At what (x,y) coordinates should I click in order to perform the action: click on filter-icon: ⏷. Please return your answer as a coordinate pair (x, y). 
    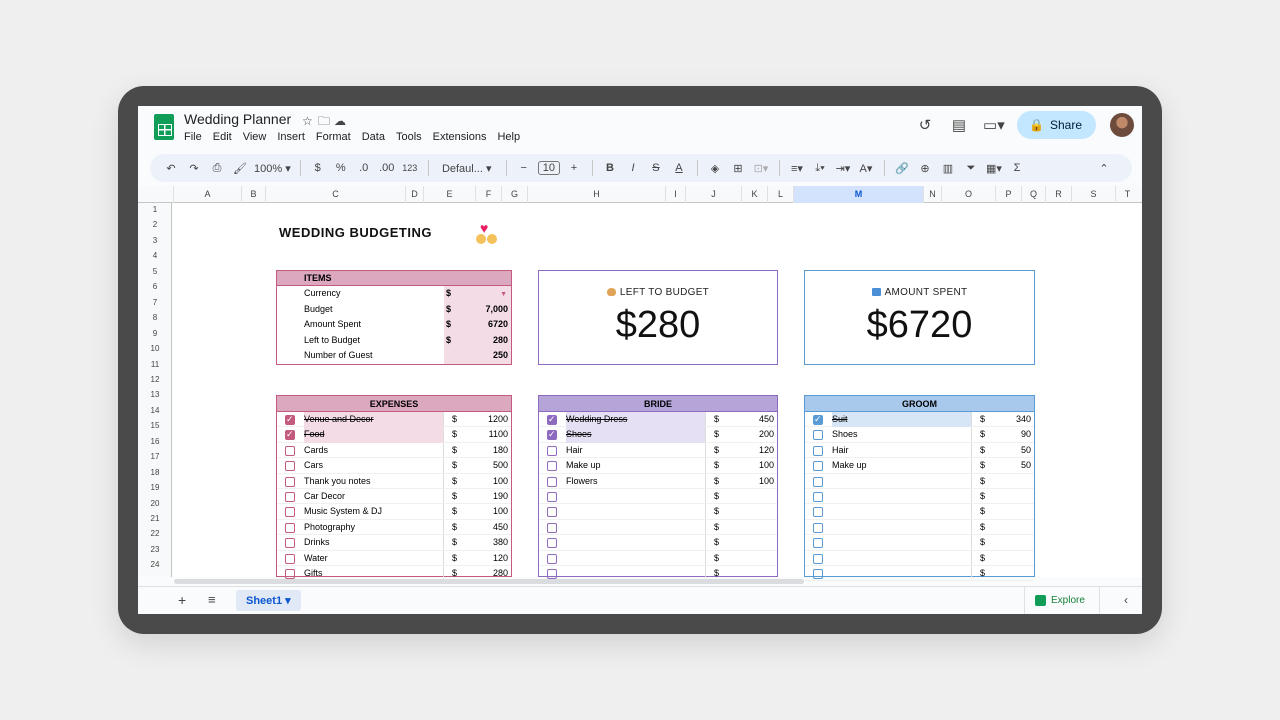
    Looking at the image, I should click on (971, 168).